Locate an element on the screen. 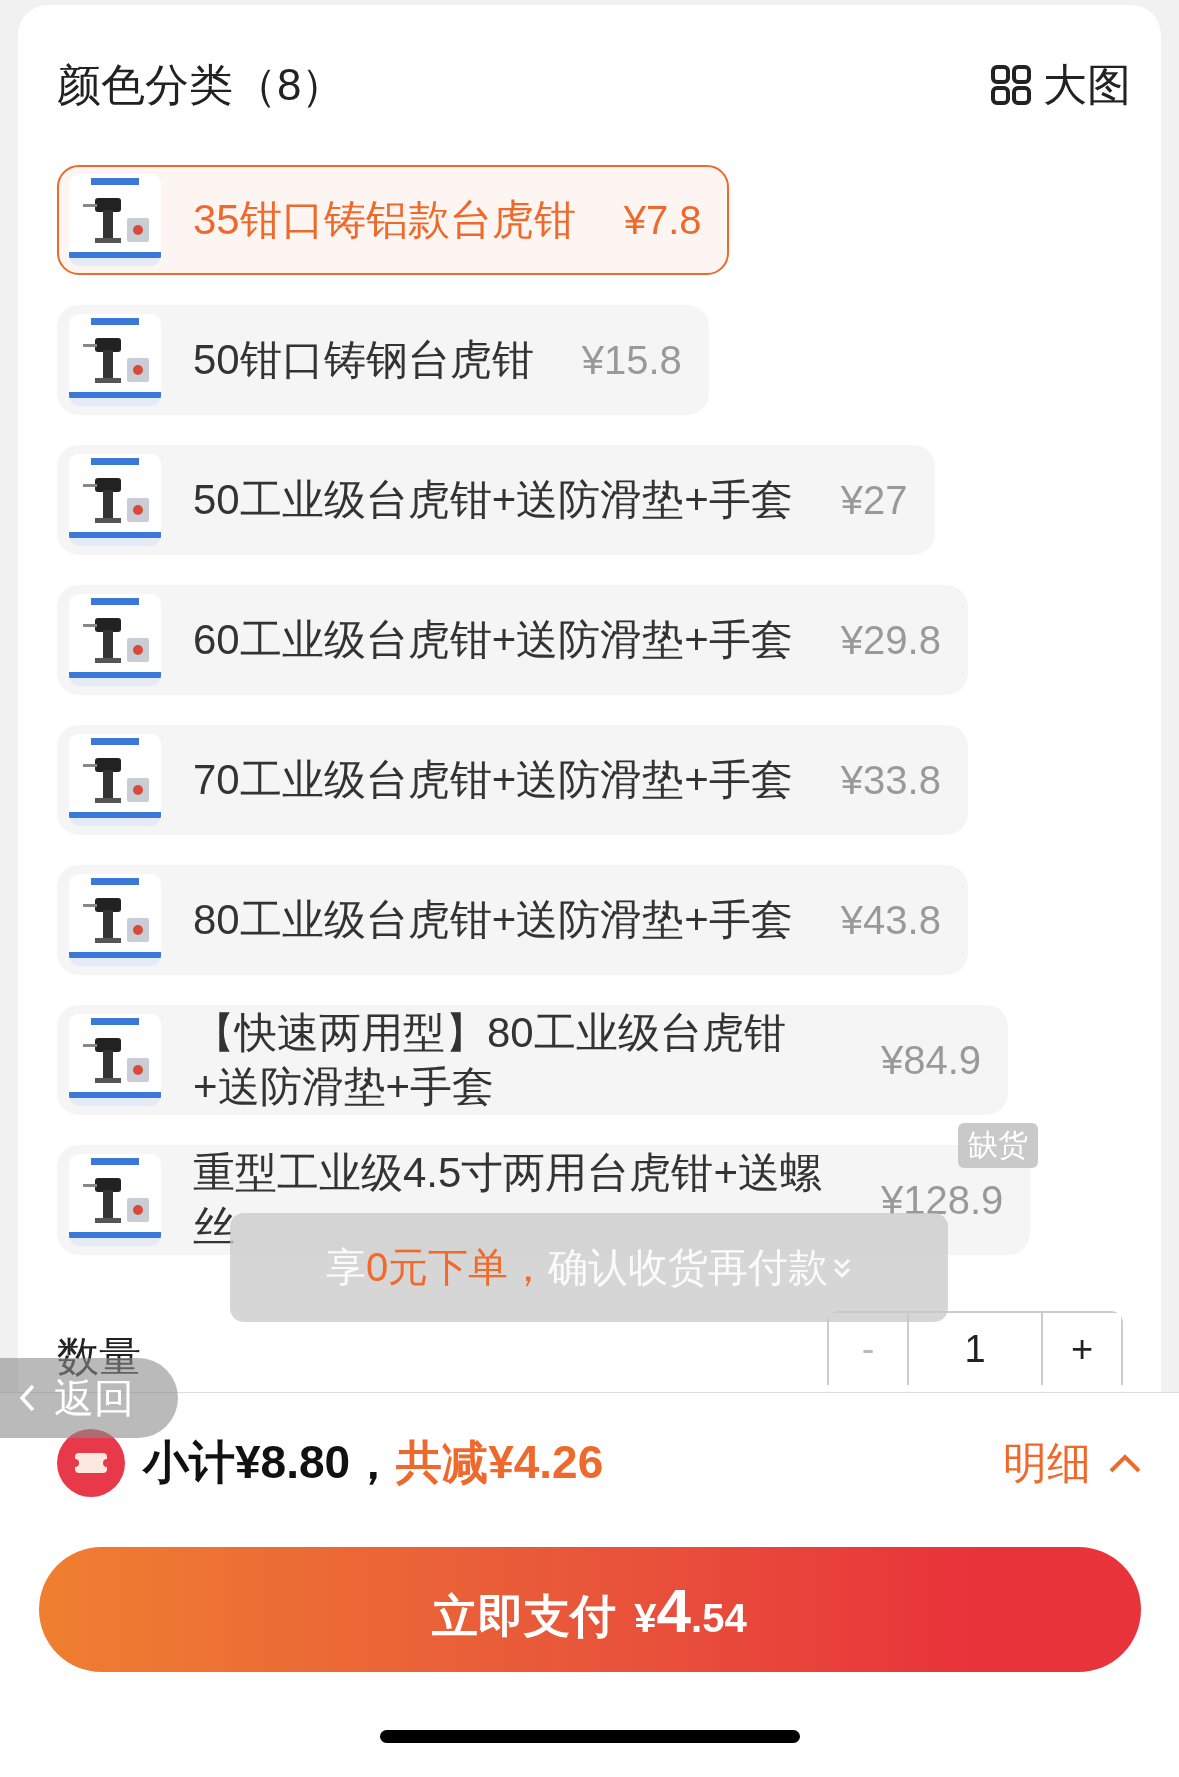  variant-option: 70工业级台虎钳+送防滑垫+手套 ¥33.8 is located at coordinates (512, 780).